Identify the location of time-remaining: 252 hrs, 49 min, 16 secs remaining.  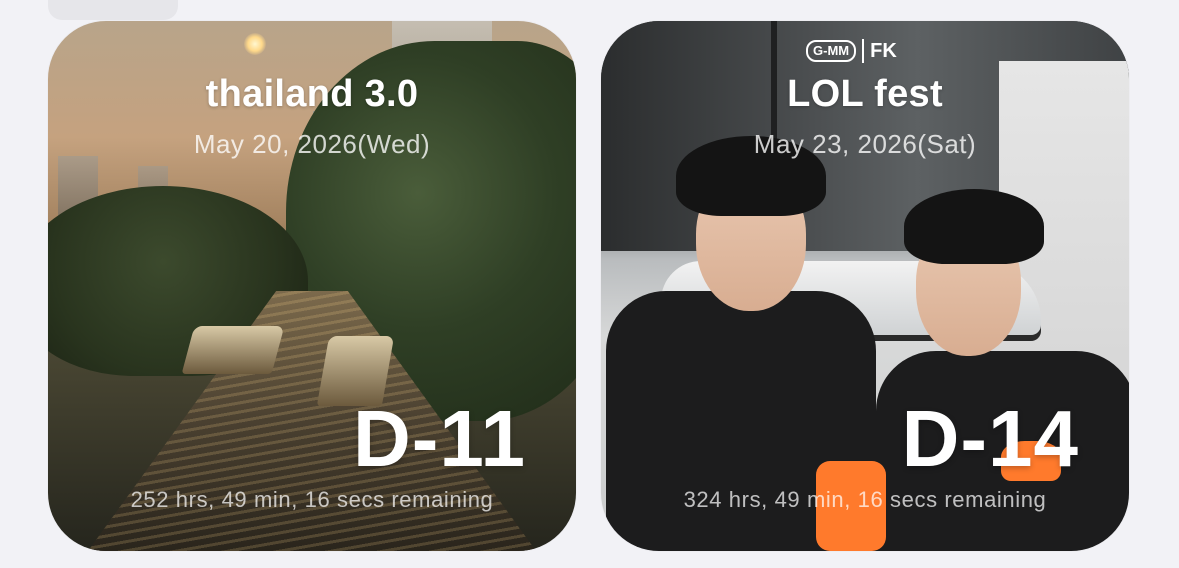
(312, 499).